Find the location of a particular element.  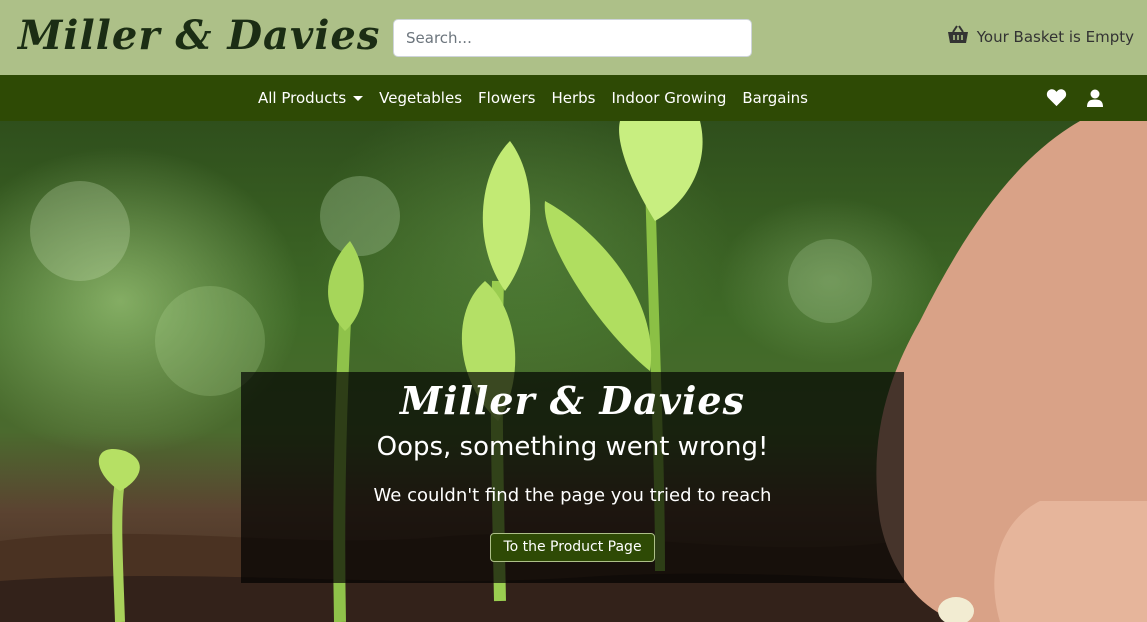

user-icon is located at coordinates (1095, 98).